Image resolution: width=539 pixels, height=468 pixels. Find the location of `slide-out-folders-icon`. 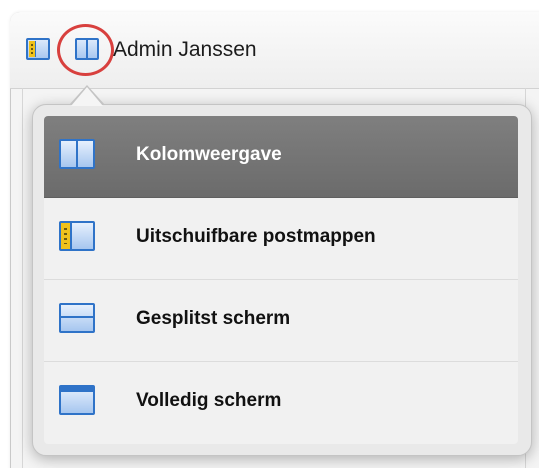

slide-out-folders-icon is located at coordinates (77, 236).